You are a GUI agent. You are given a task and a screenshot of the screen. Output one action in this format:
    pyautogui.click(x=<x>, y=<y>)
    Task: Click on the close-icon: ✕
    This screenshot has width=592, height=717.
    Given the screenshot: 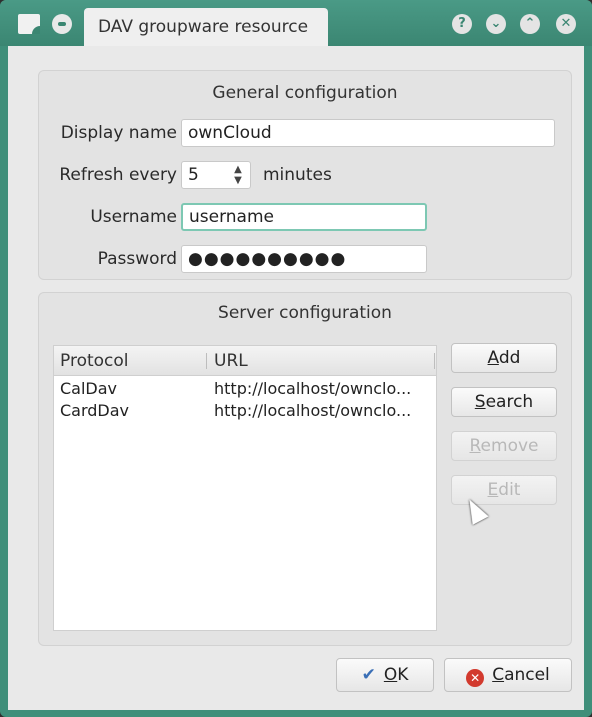 What is the action you would take?
    pyautogui.click(x=566, y=24)
    